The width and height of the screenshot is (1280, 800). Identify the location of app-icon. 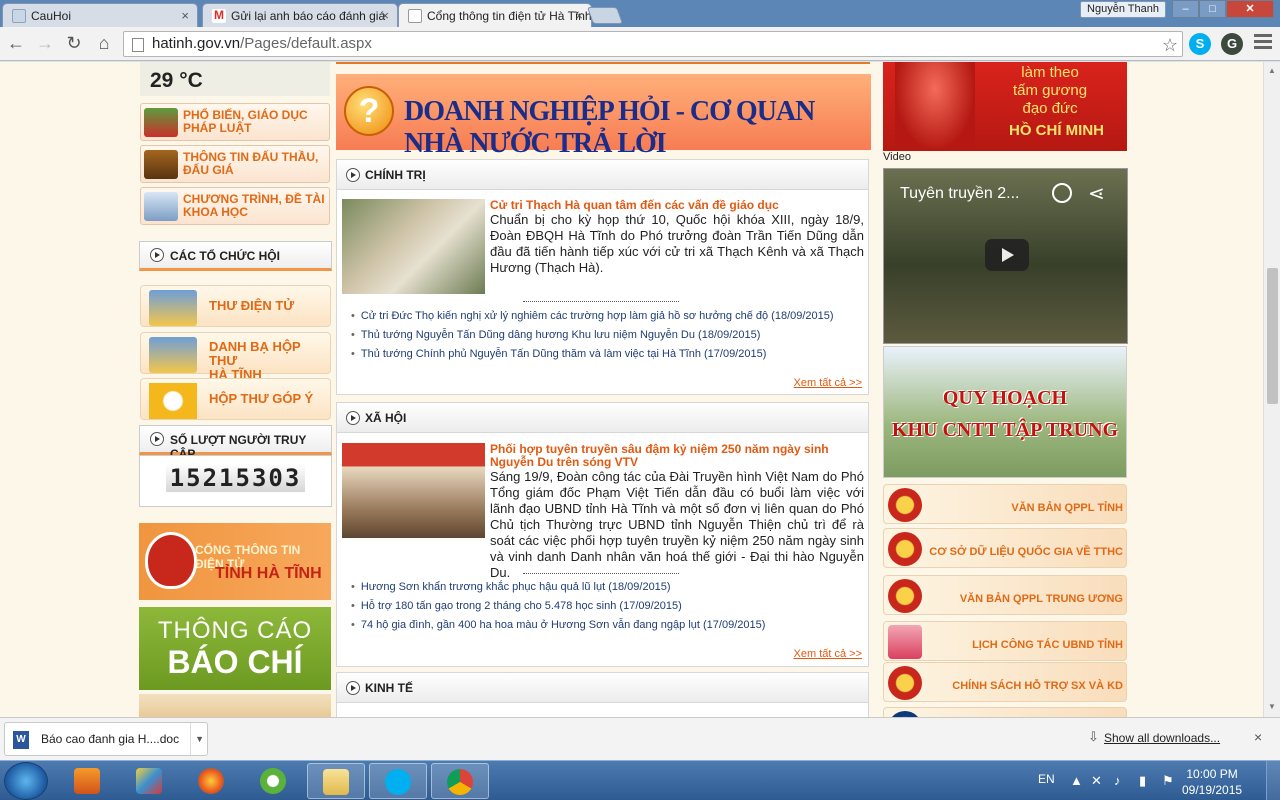
(273, 781).